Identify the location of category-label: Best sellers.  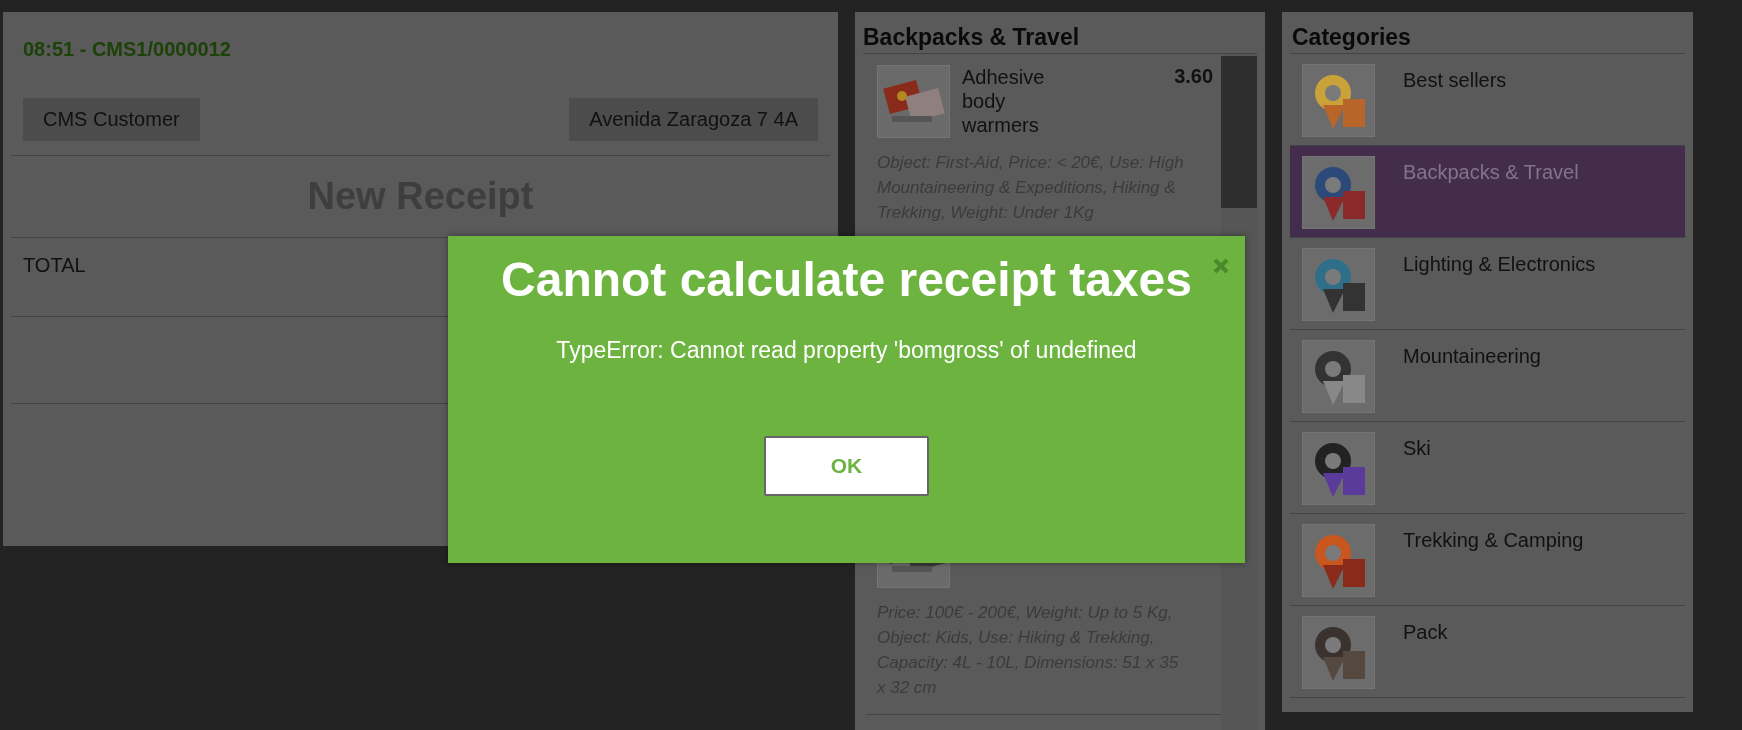
(1455, 80).